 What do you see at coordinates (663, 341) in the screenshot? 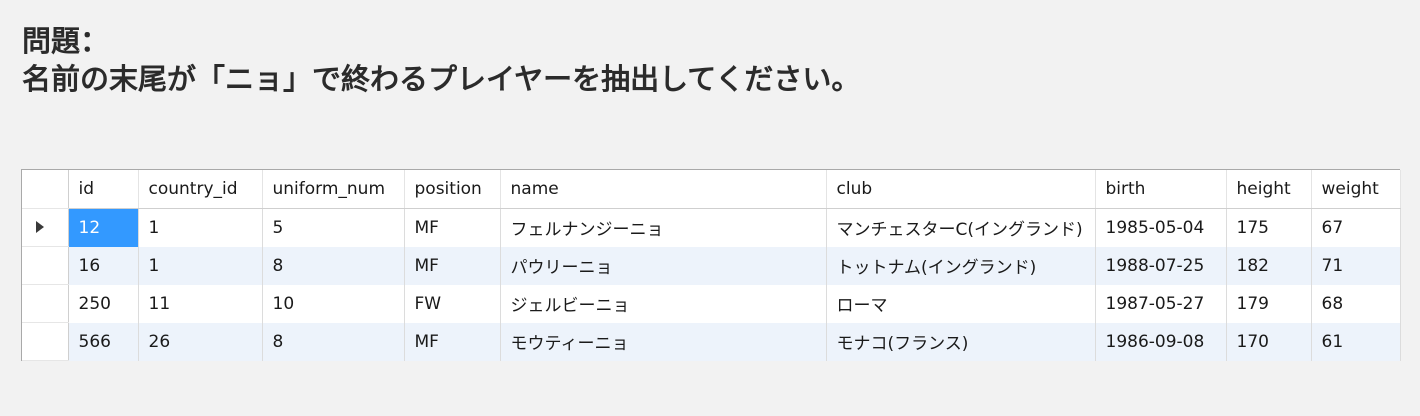
I see `cell-name: モウティーニョ` at bounding box center [663, 341].